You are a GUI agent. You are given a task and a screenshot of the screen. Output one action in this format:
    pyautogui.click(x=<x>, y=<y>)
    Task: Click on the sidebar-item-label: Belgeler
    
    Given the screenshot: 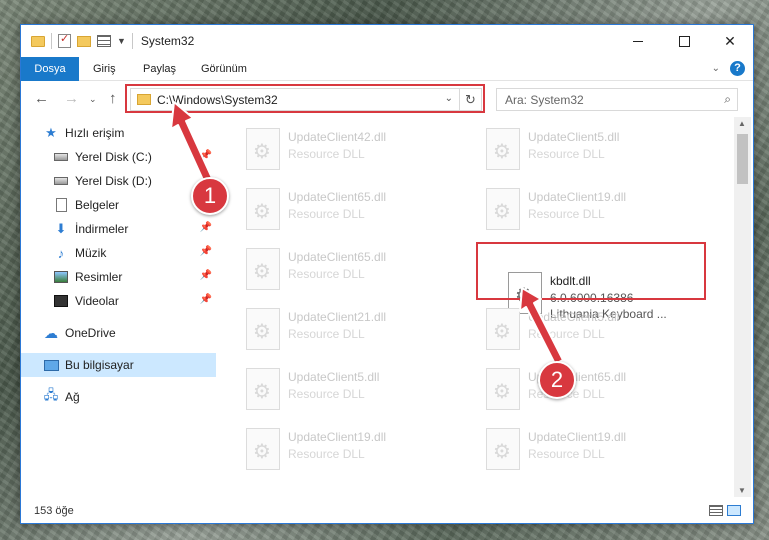 What is the action you would take?
    pyautogui.click(x=97, y=205)
    